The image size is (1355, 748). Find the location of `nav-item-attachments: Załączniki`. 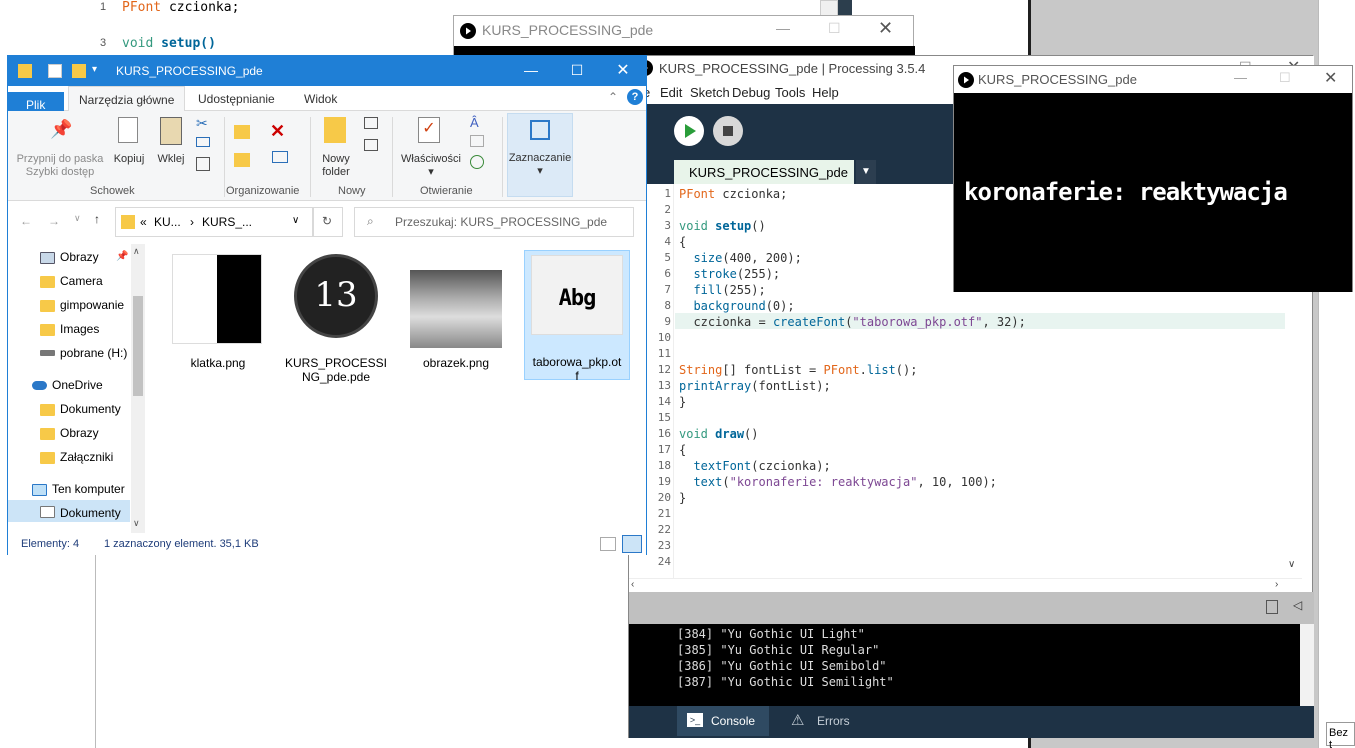

nav-item-attachments: Załączniki is located at coordinates (86, 457).